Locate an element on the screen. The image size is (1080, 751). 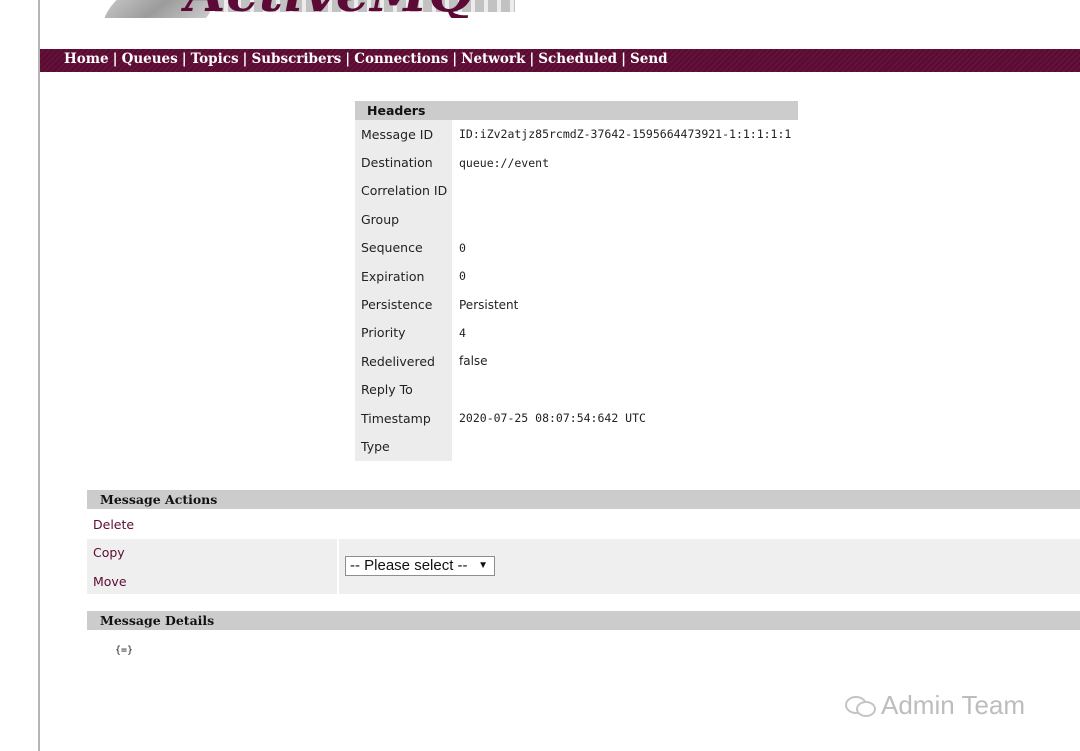
activemq-logo: ActiveMQ is located at coordinates (320, 9).